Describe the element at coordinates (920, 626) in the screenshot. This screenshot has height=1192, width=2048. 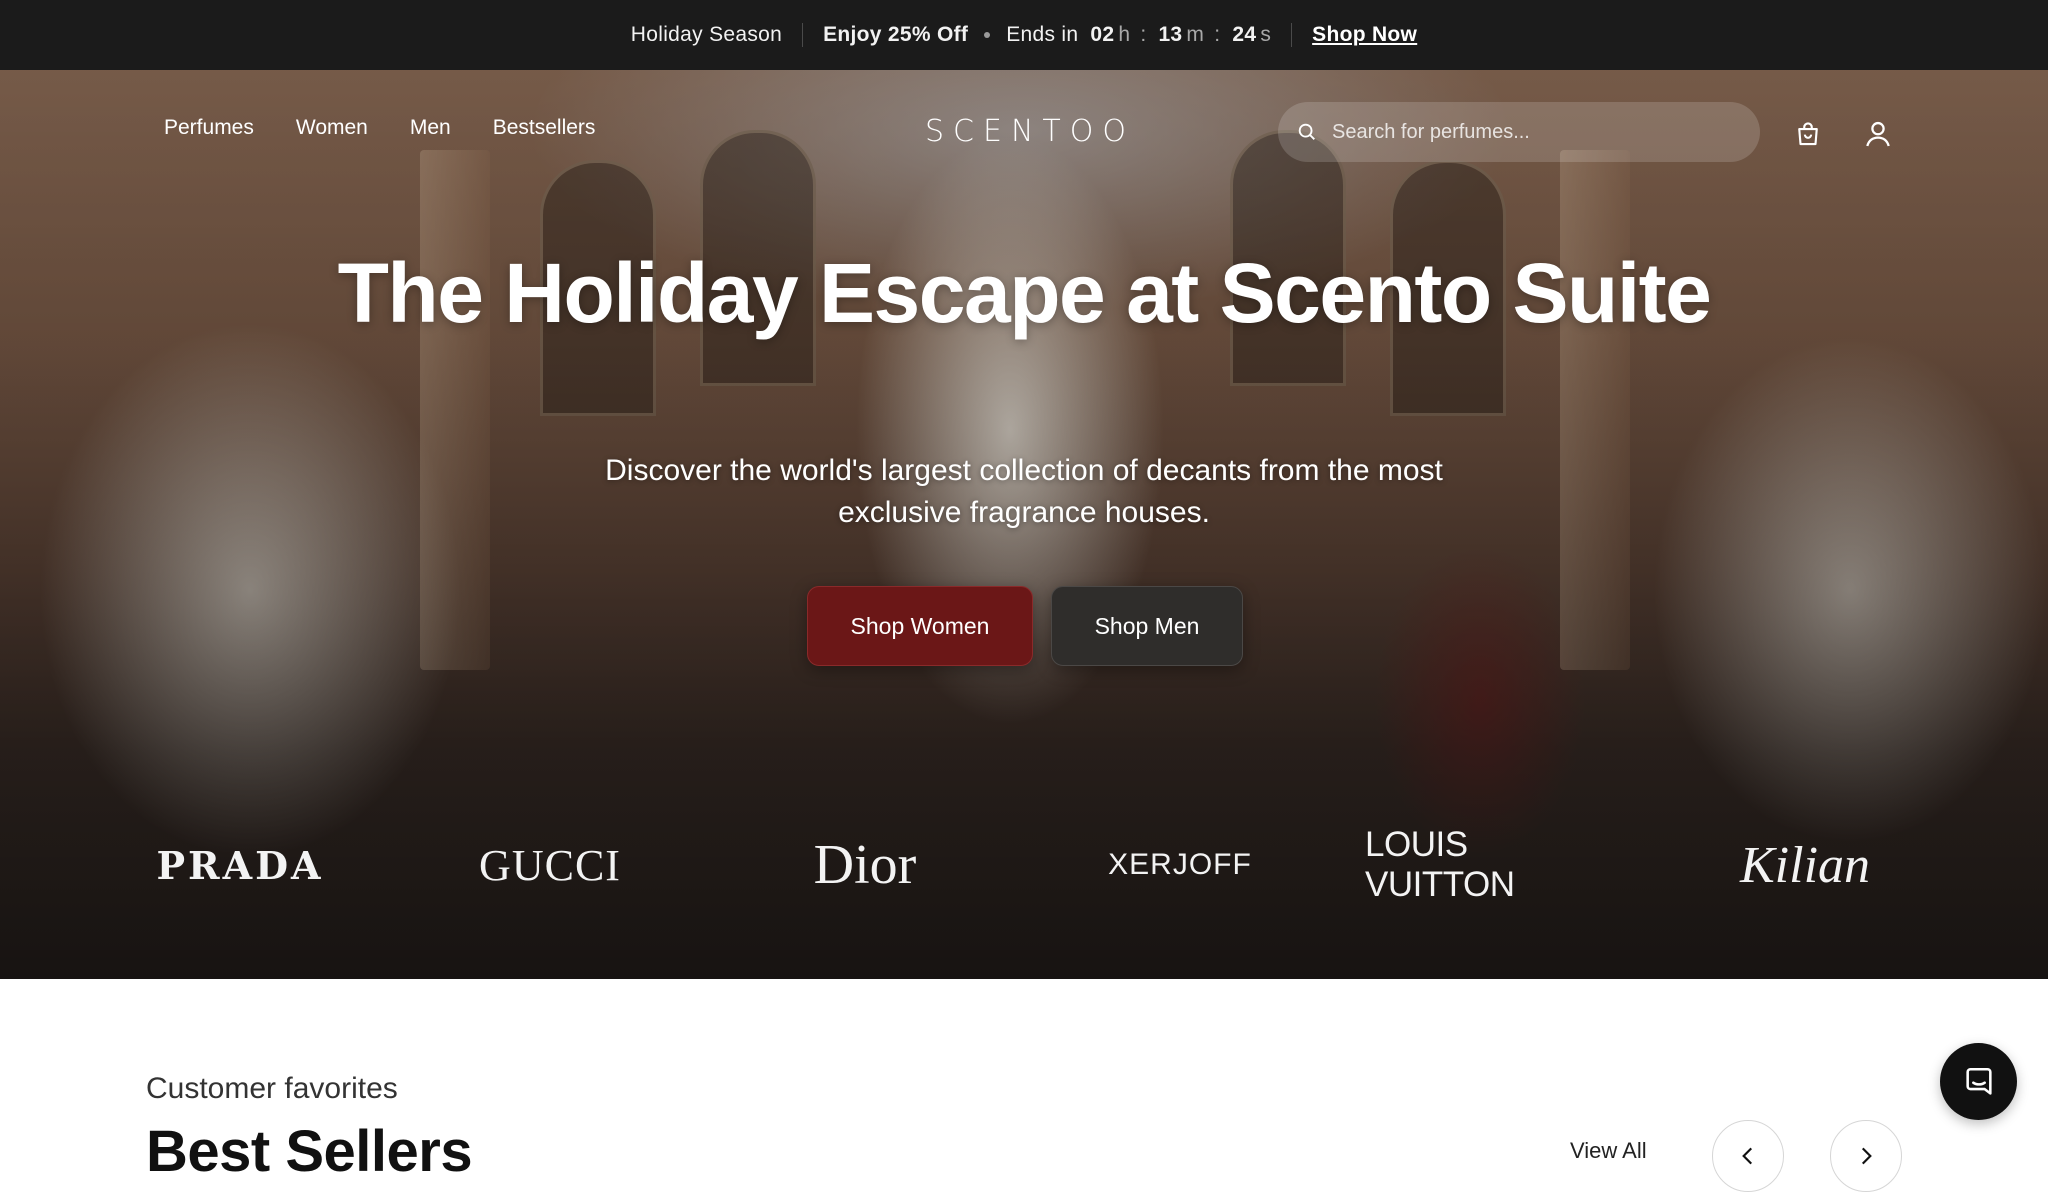
I see `shop-women-button: Shop Women` at that location.